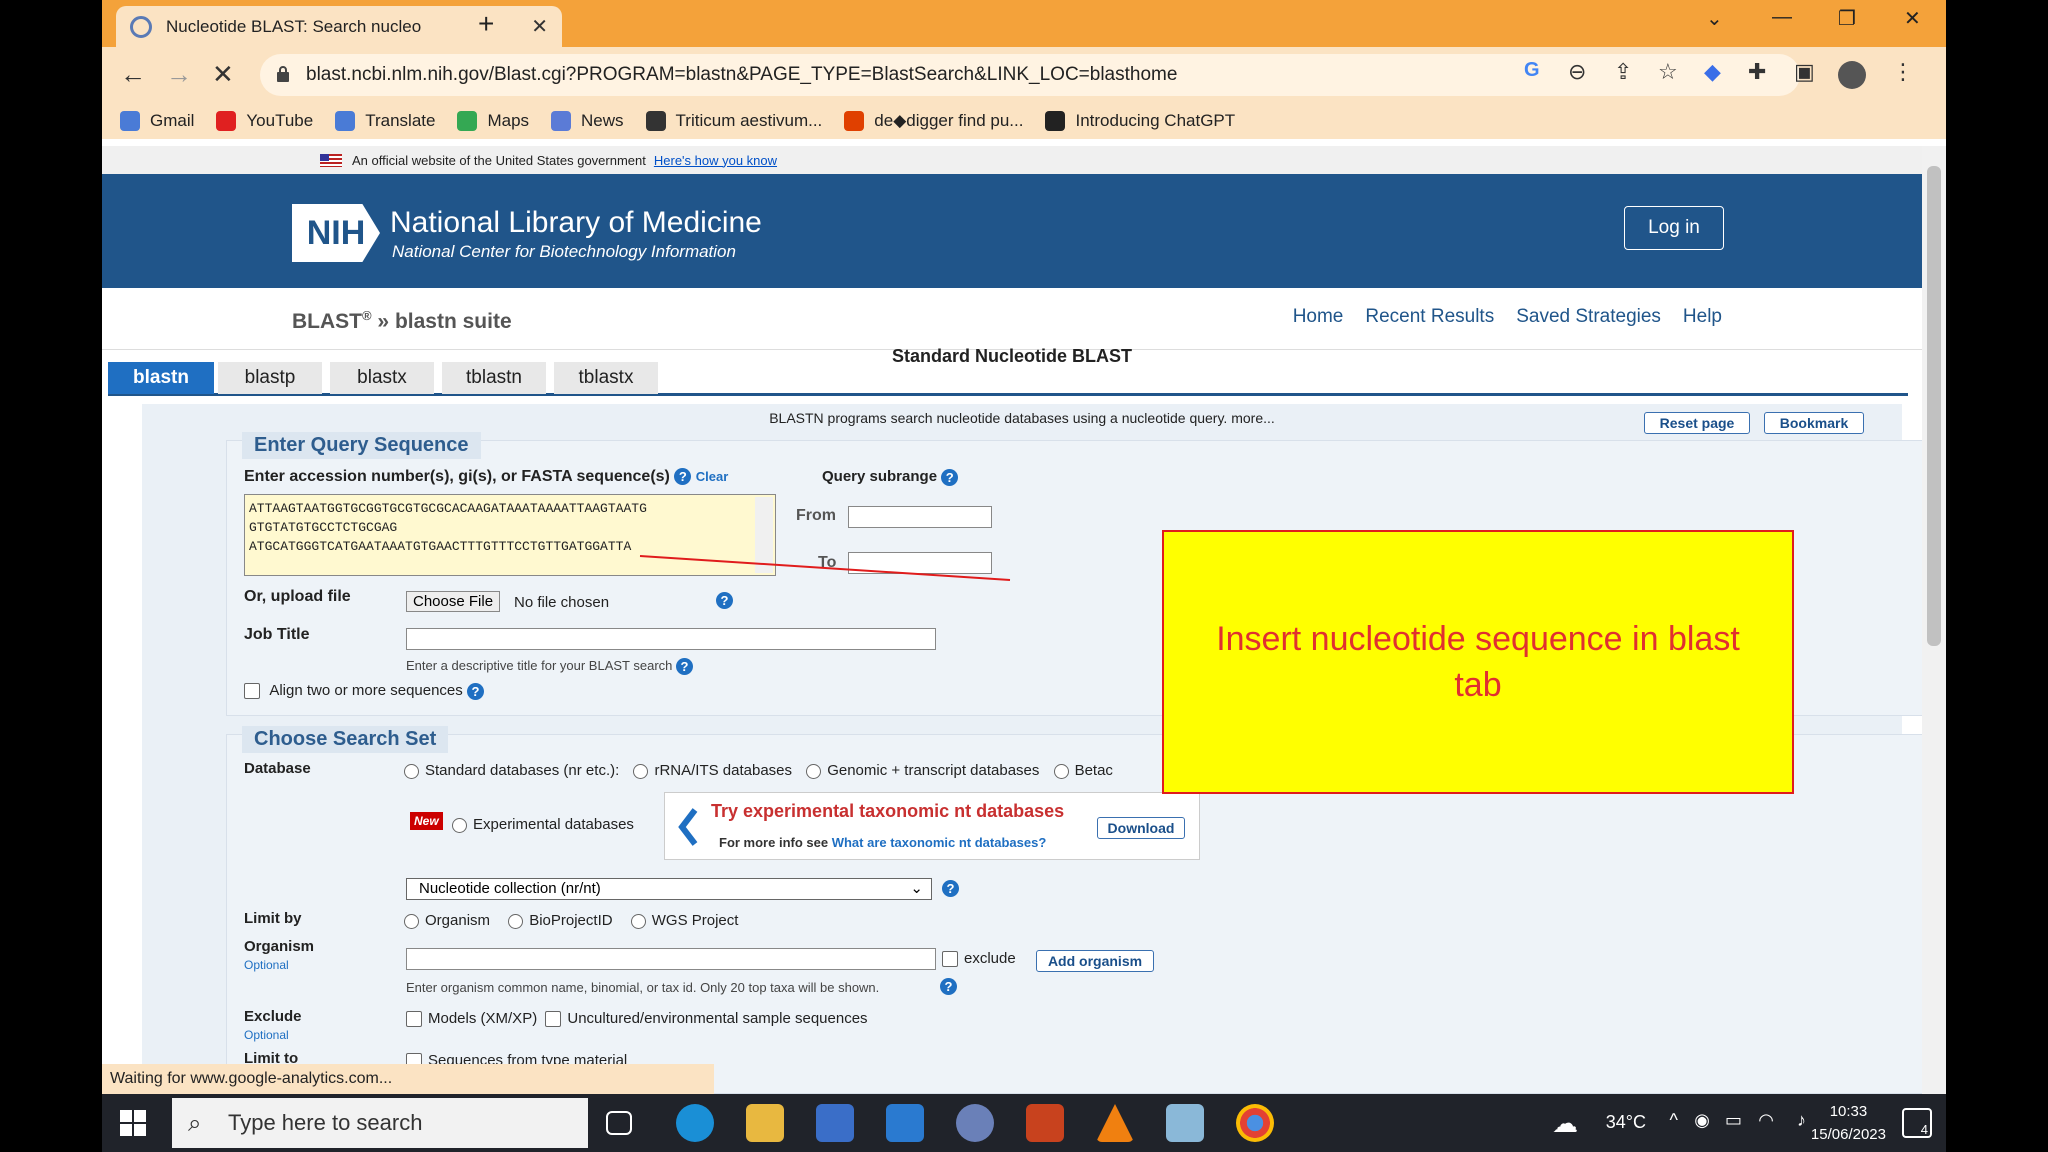 The height and width of the screenshot is (1152, 2048). Describe the element at coordinates (458, 920) in the screenshot. I see `limit-option-organism: Organism` at that location.